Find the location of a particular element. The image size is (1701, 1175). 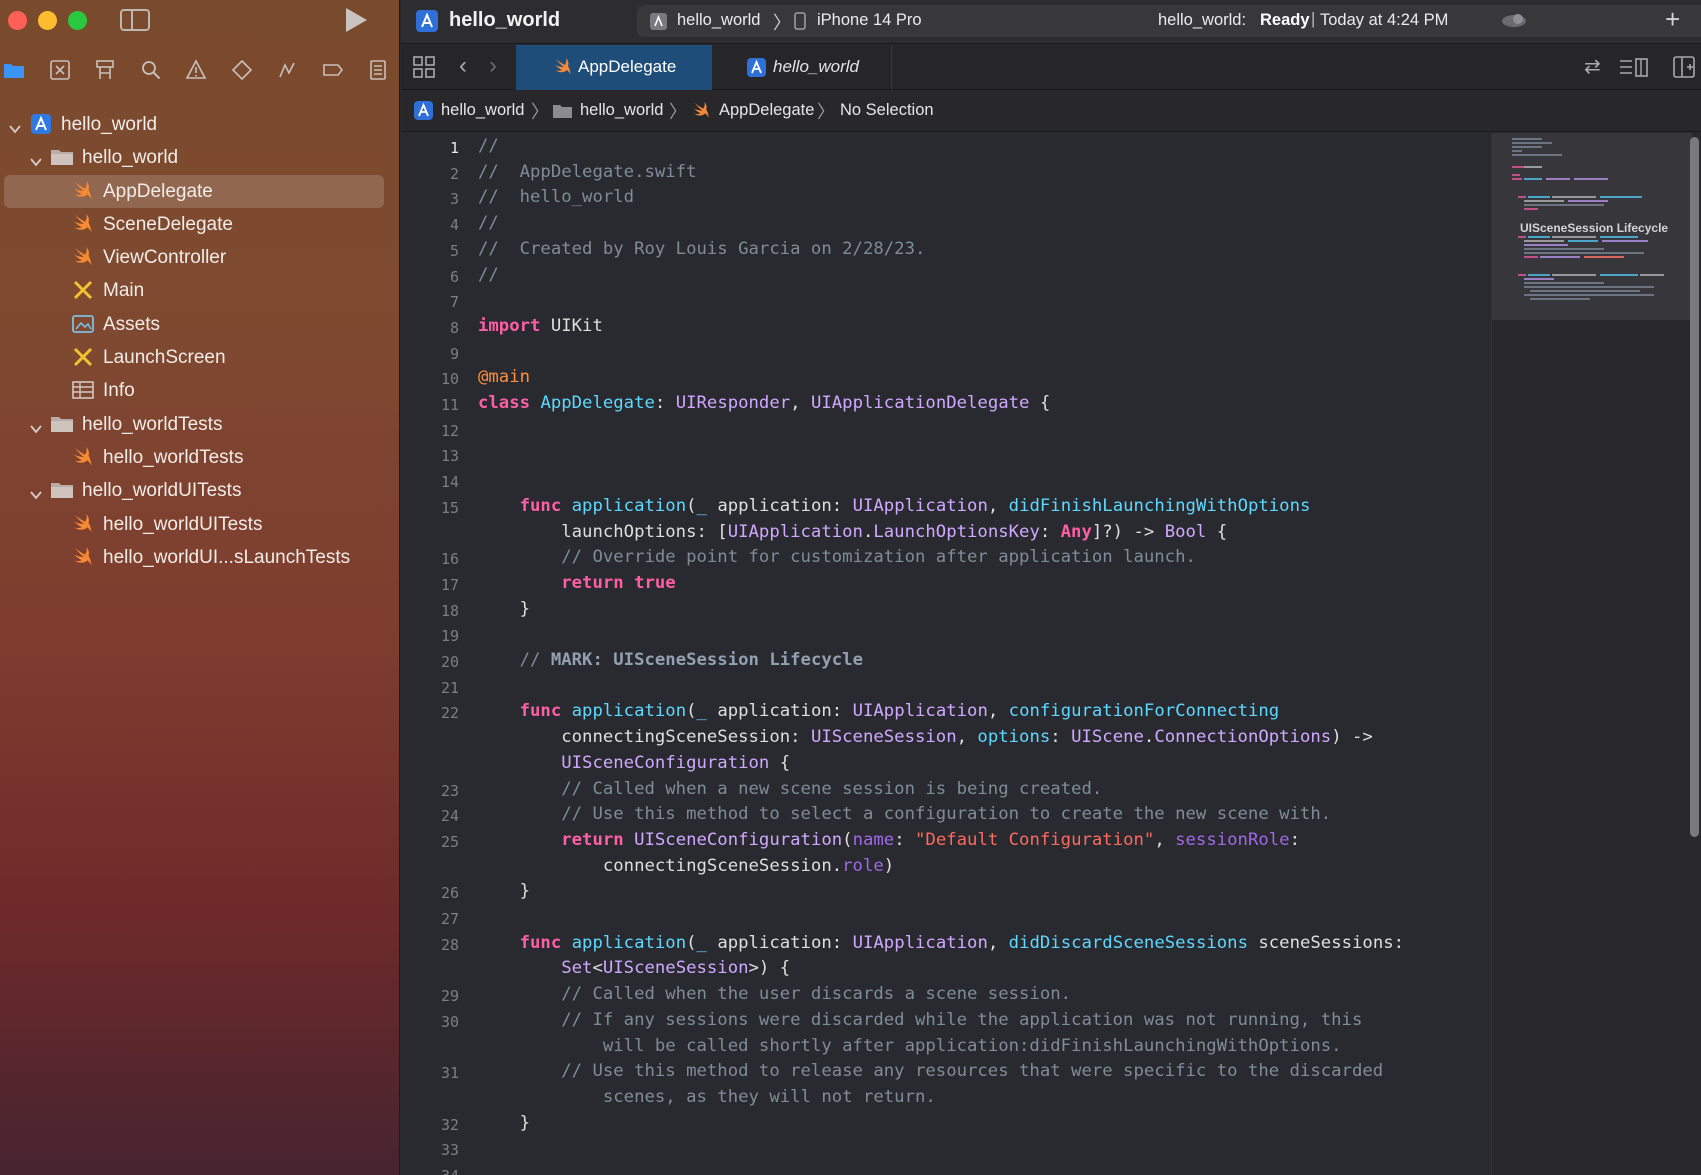

folder-navigator-icon is located at coordinates (14, 70).